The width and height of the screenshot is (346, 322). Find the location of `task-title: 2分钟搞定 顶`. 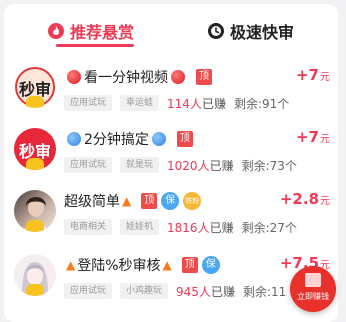

task-title: 2分钟搞定 顶 is located at coordinates (128, 139).